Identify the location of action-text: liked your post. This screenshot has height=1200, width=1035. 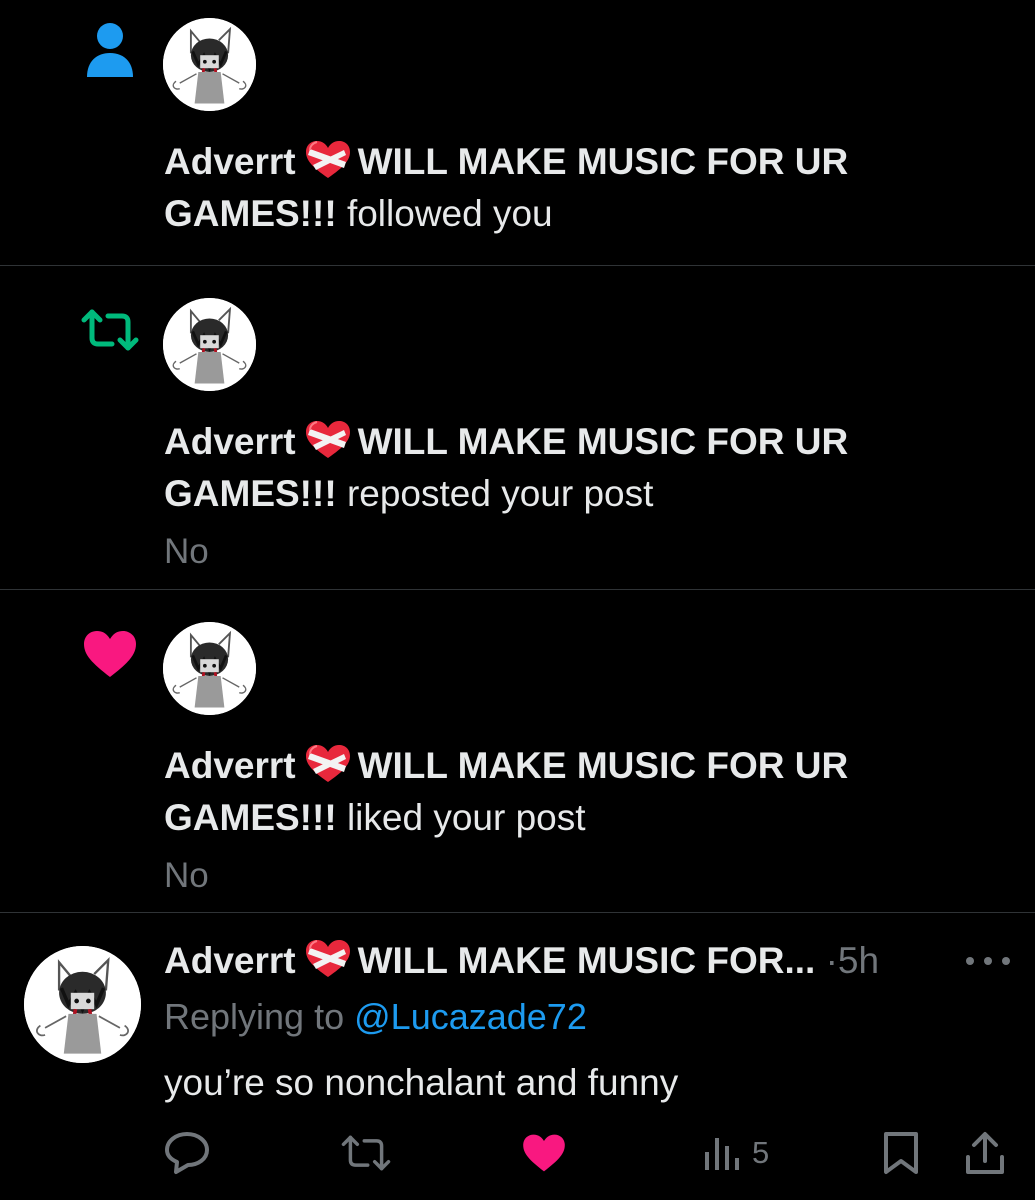
(466, 817).